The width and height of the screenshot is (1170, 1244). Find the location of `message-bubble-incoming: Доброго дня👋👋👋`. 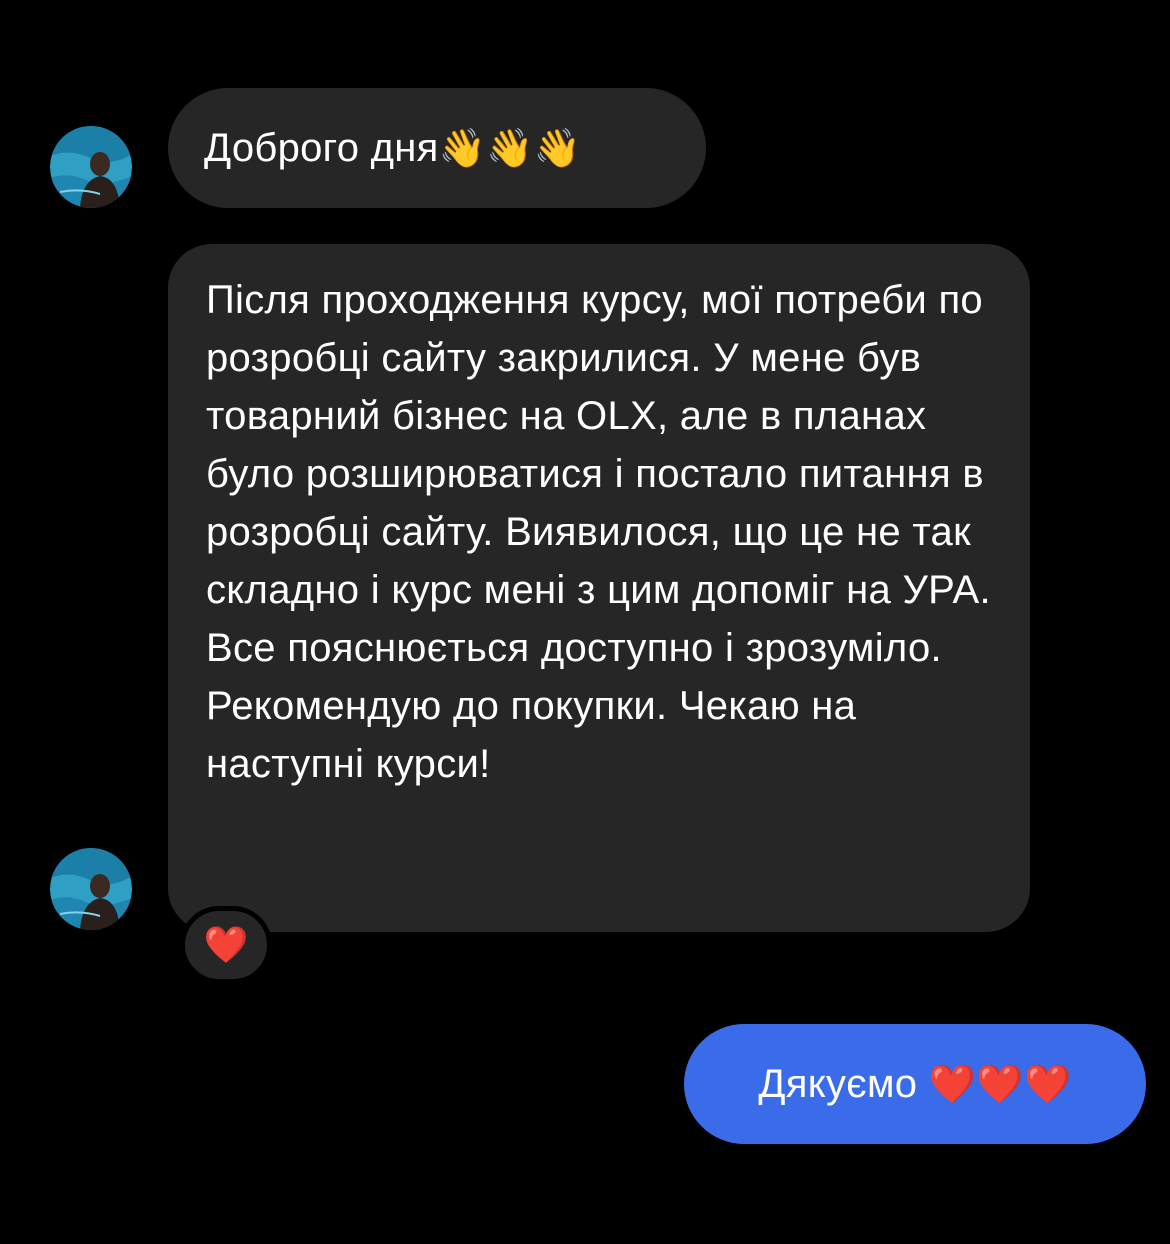

message-bubble-incoming: Доброго дня👋👋👋 is located at coordinates (437, 148).